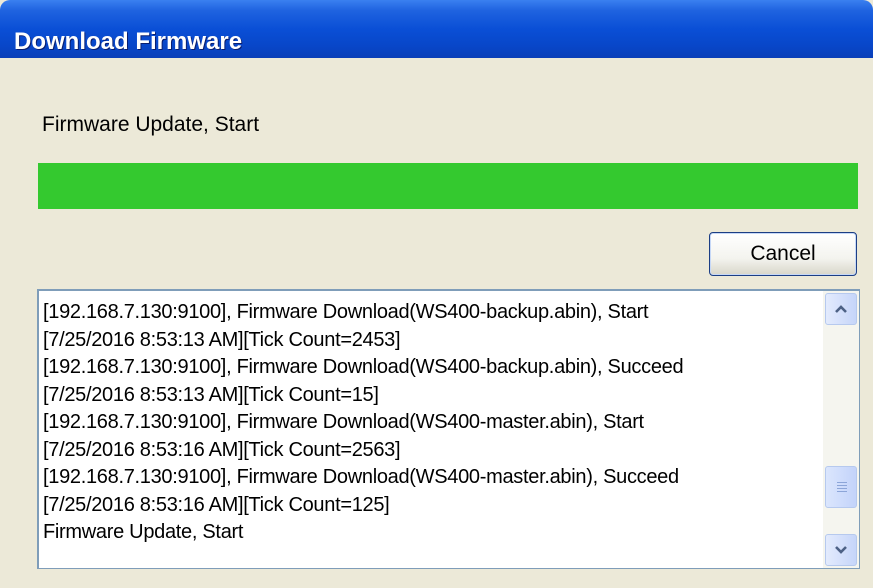  I want to click on log-line: [7/25/2016 8:53:16 AM][Tick Count=2563], so click(222, 449).